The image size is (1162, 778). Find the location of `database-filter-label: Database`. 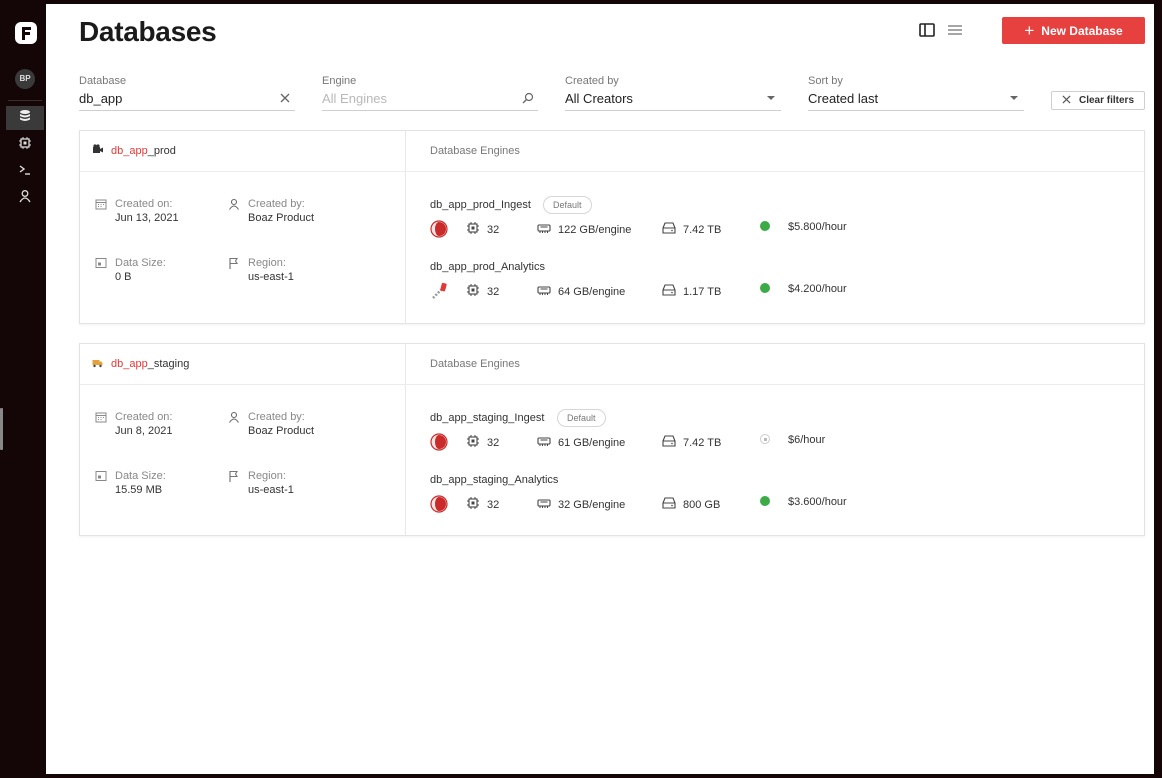

database-filter-label: Database is located at coordinates (103, 81).